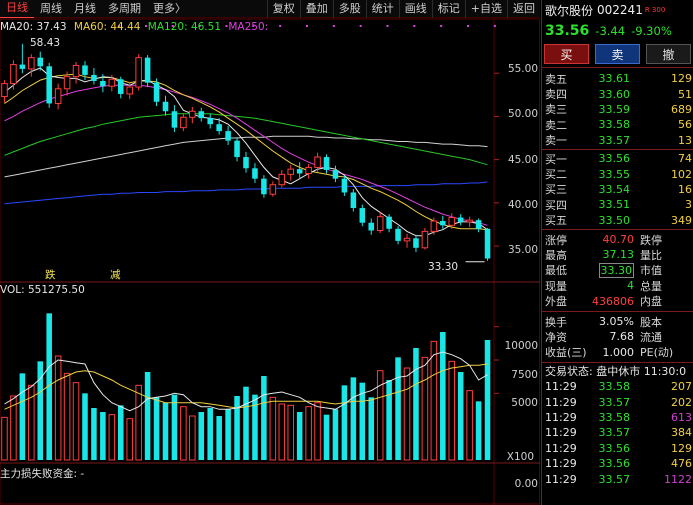  Describe the element at coordinates (681, 174) in the screenshot. I see `bid-volume: 102` at that location.